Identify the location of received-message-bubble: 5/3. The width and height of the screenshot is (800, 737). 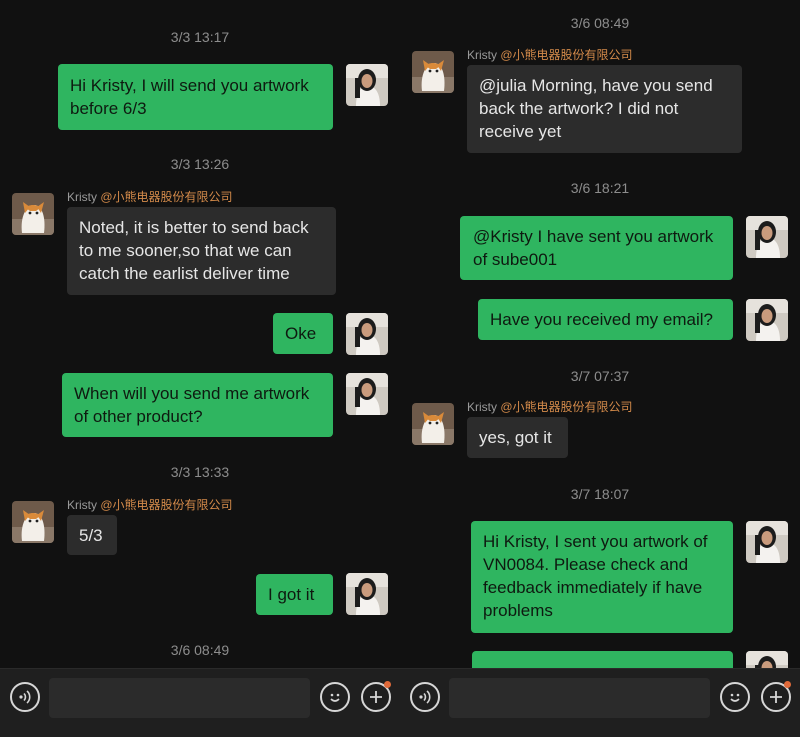
(92, 535).